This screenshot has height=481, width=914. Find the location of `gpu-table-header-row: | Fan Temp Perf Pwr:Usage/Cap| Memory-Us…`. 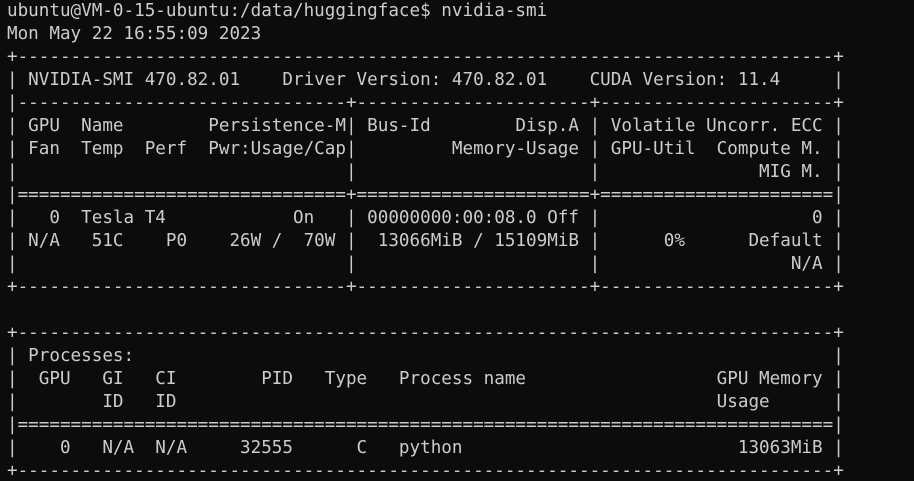

gpu-table-header-row: | Fan Temp Perf Pwr:Usage/Cap| Memory-Us… is located at coordinates (425, 149).